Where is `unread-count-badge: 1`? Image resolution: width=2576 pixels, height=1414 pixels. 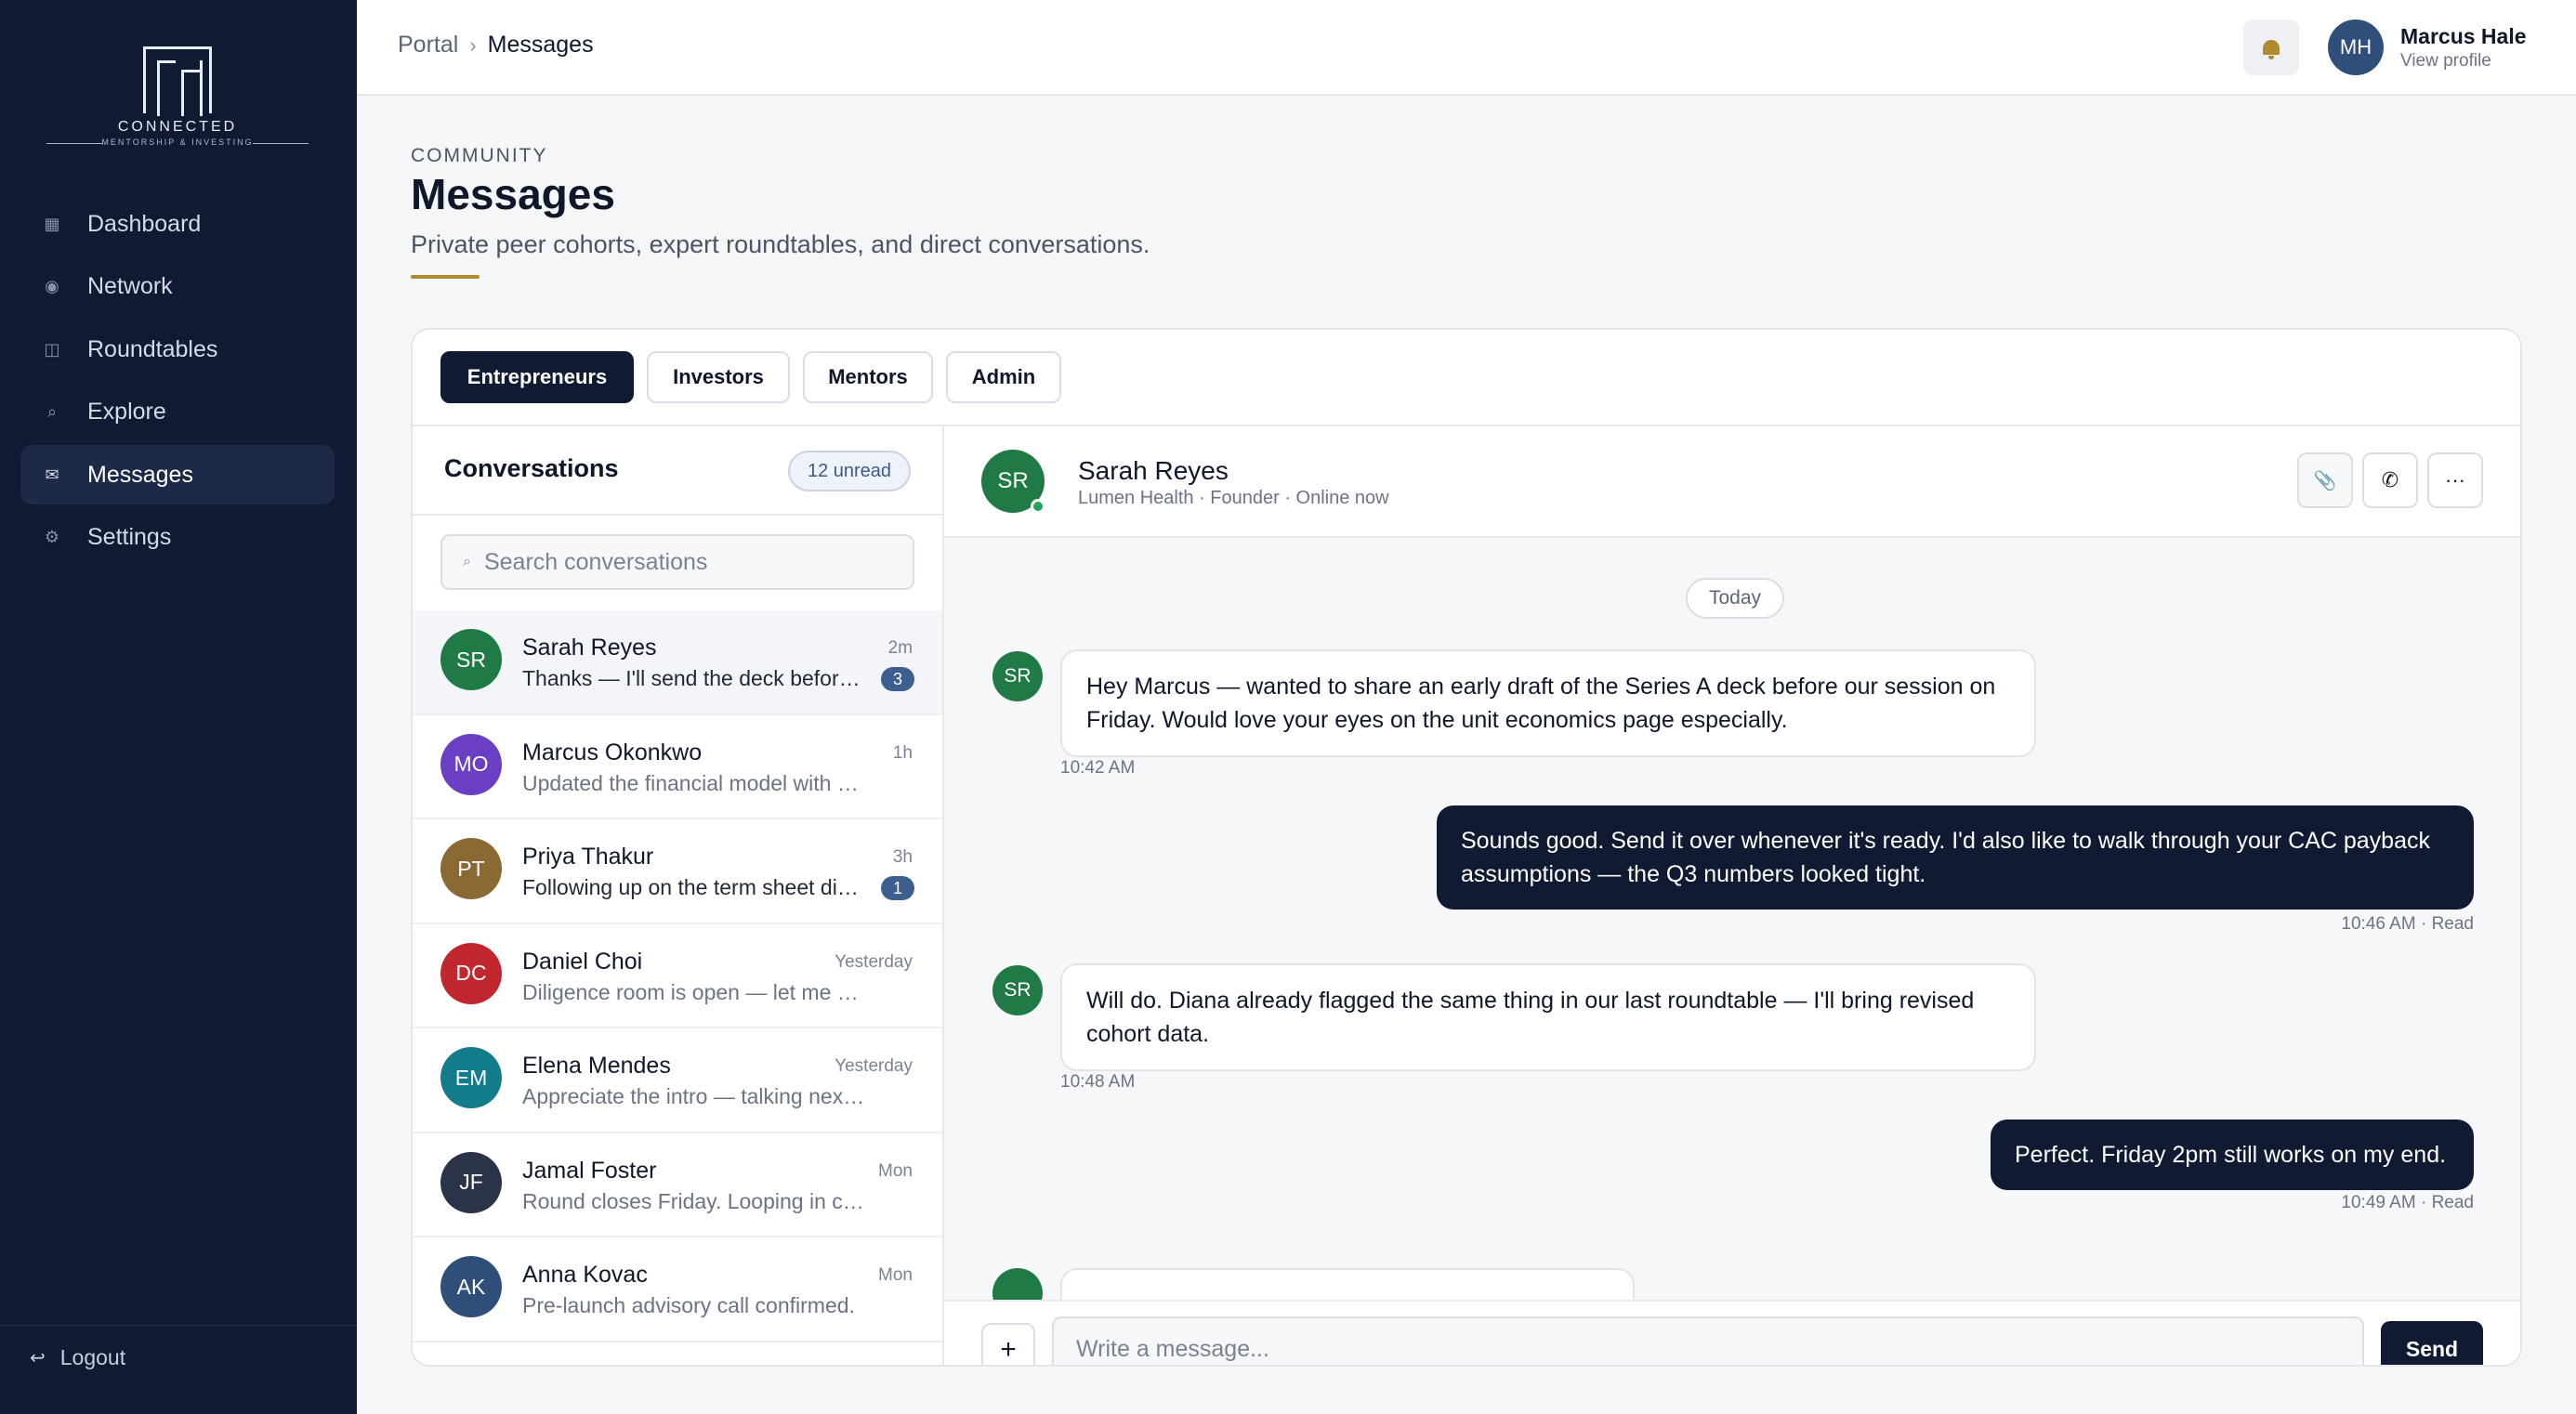 unread-count-badge: 1 is located at coordinates (897, 888).